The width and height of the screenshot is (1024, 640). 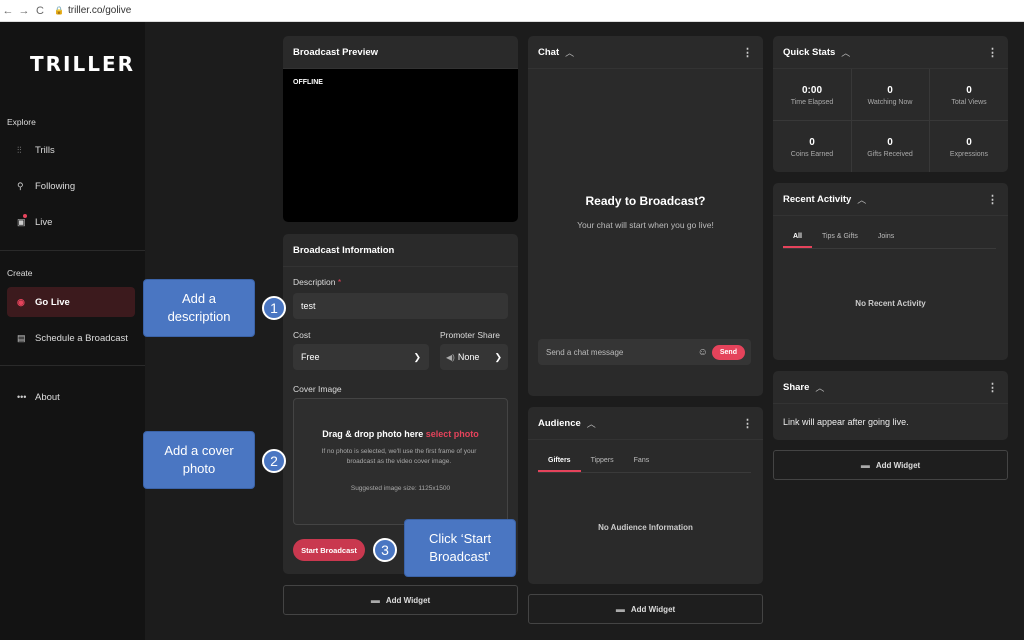 I want to click on broadcast-preview-panel: Broadcast Preview OFFLINE, so click(x=400, y=129).